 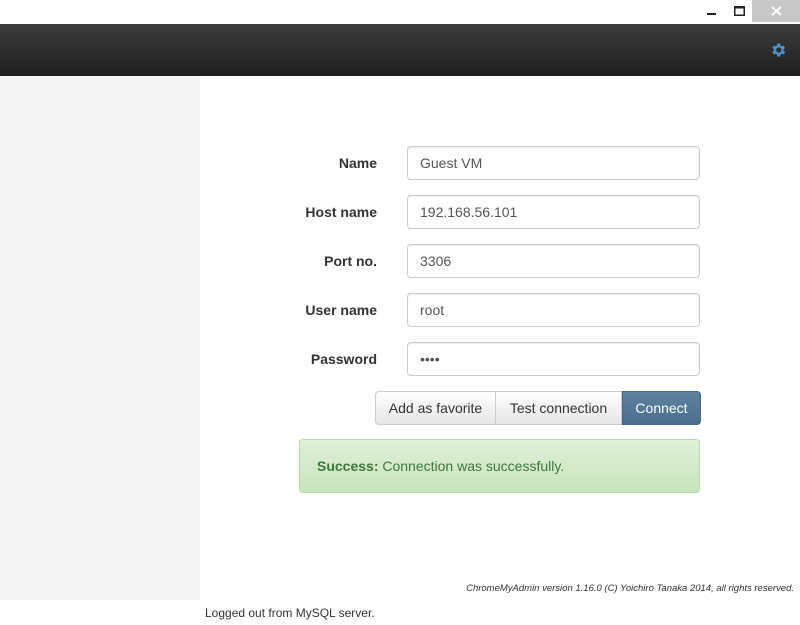 I want to click on password-field, so click(x=553, y=359).